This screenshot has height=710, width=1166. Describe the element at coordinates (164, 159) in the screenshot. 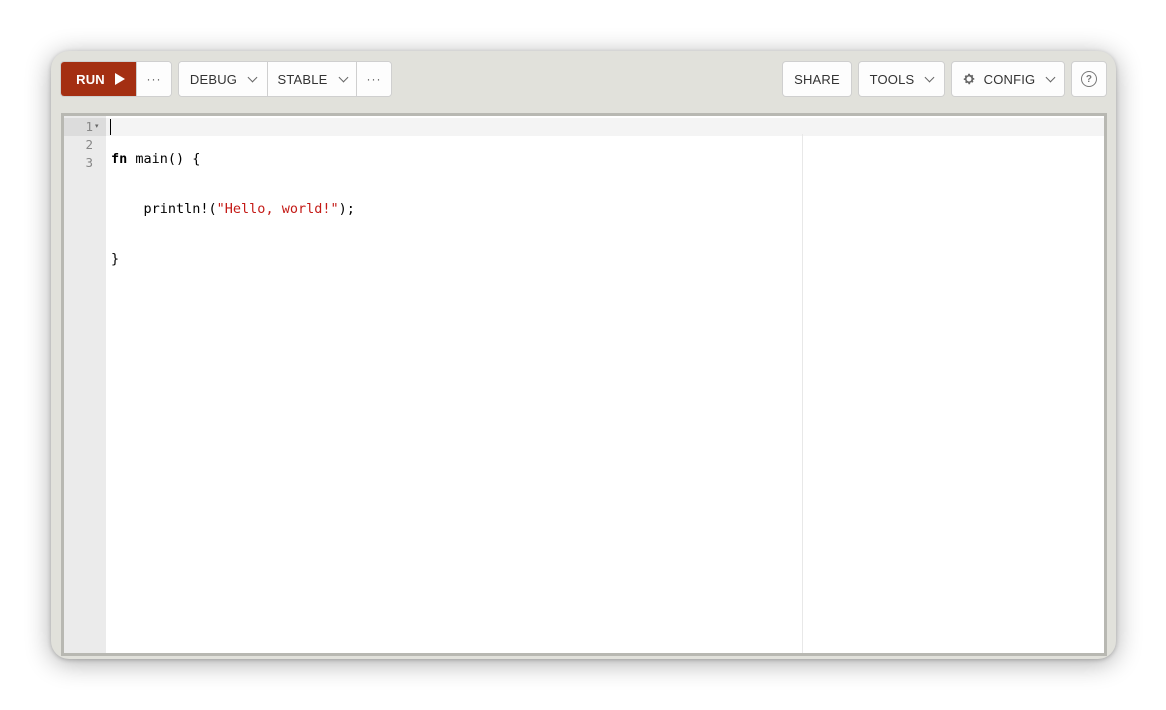

I see `code-text: main() {` at that location.